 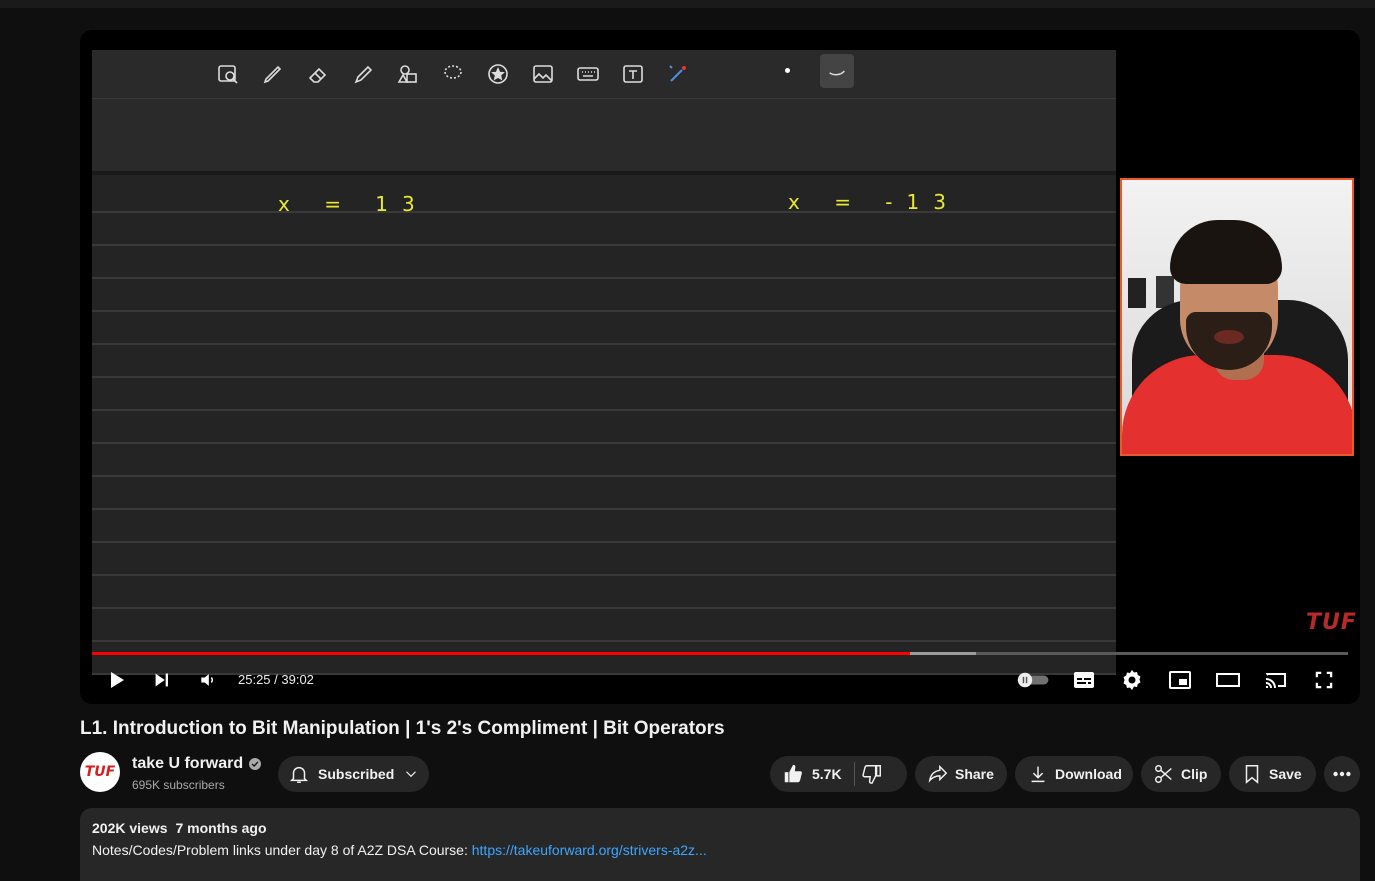 I want to click on miniplayer-icon, so click(x=1180, y=680).